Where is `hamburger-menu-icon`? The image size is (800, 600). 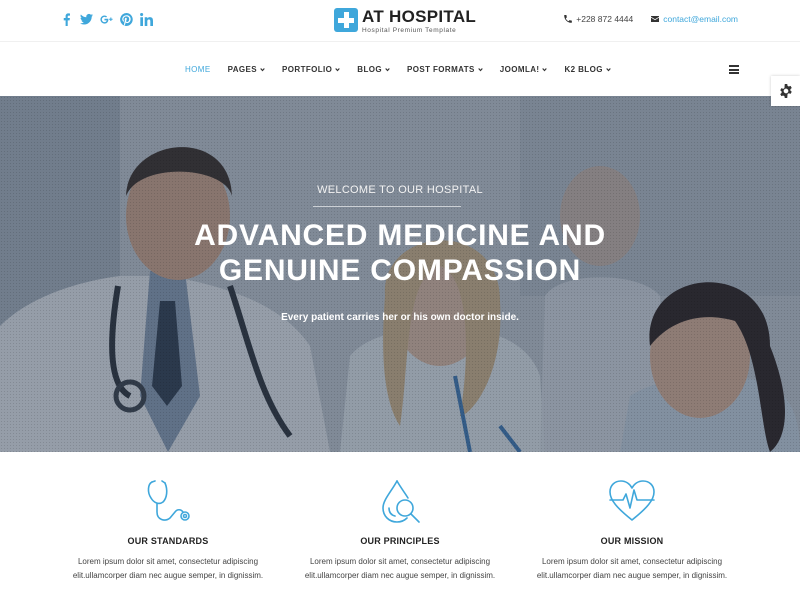
hamburger-menu-icon is located at coordinates (734, 69).